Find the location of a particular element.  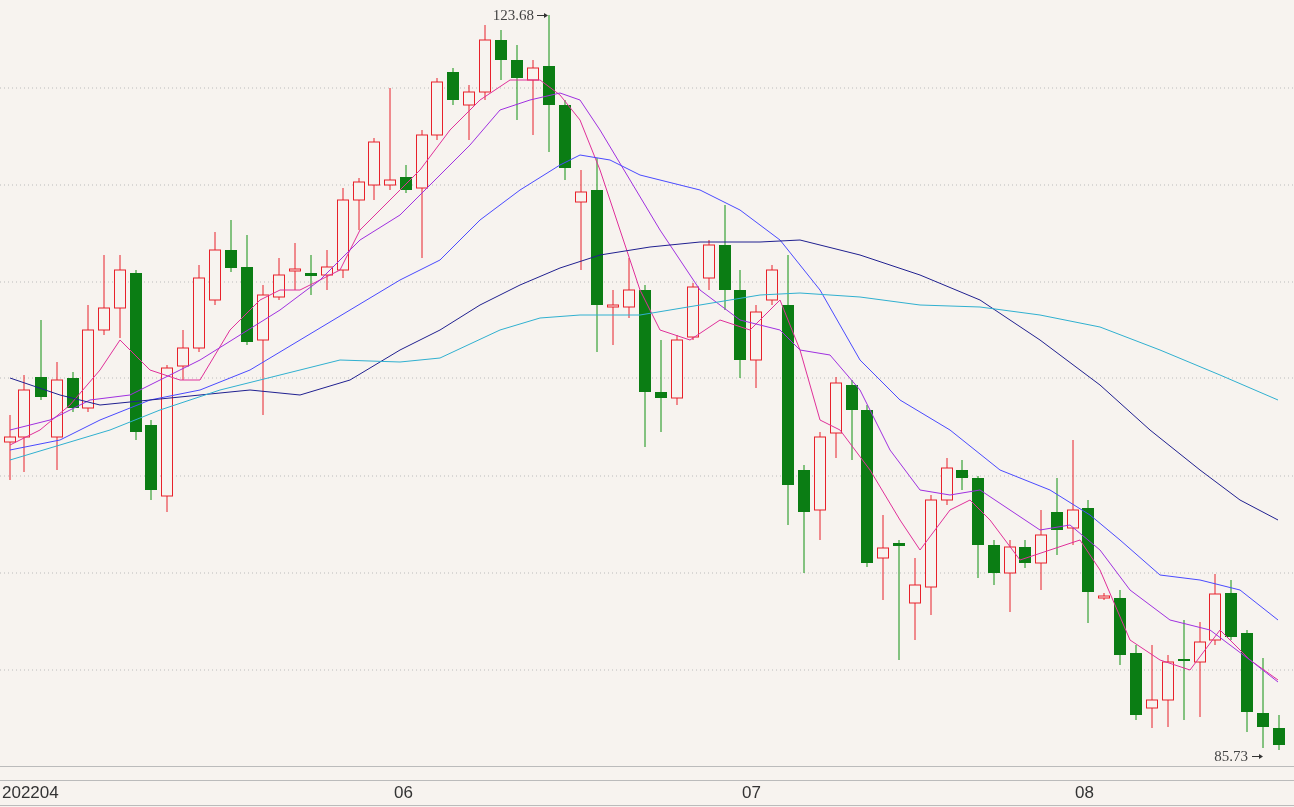

time-axis-label: 07 is located at coordinates (751, 793).